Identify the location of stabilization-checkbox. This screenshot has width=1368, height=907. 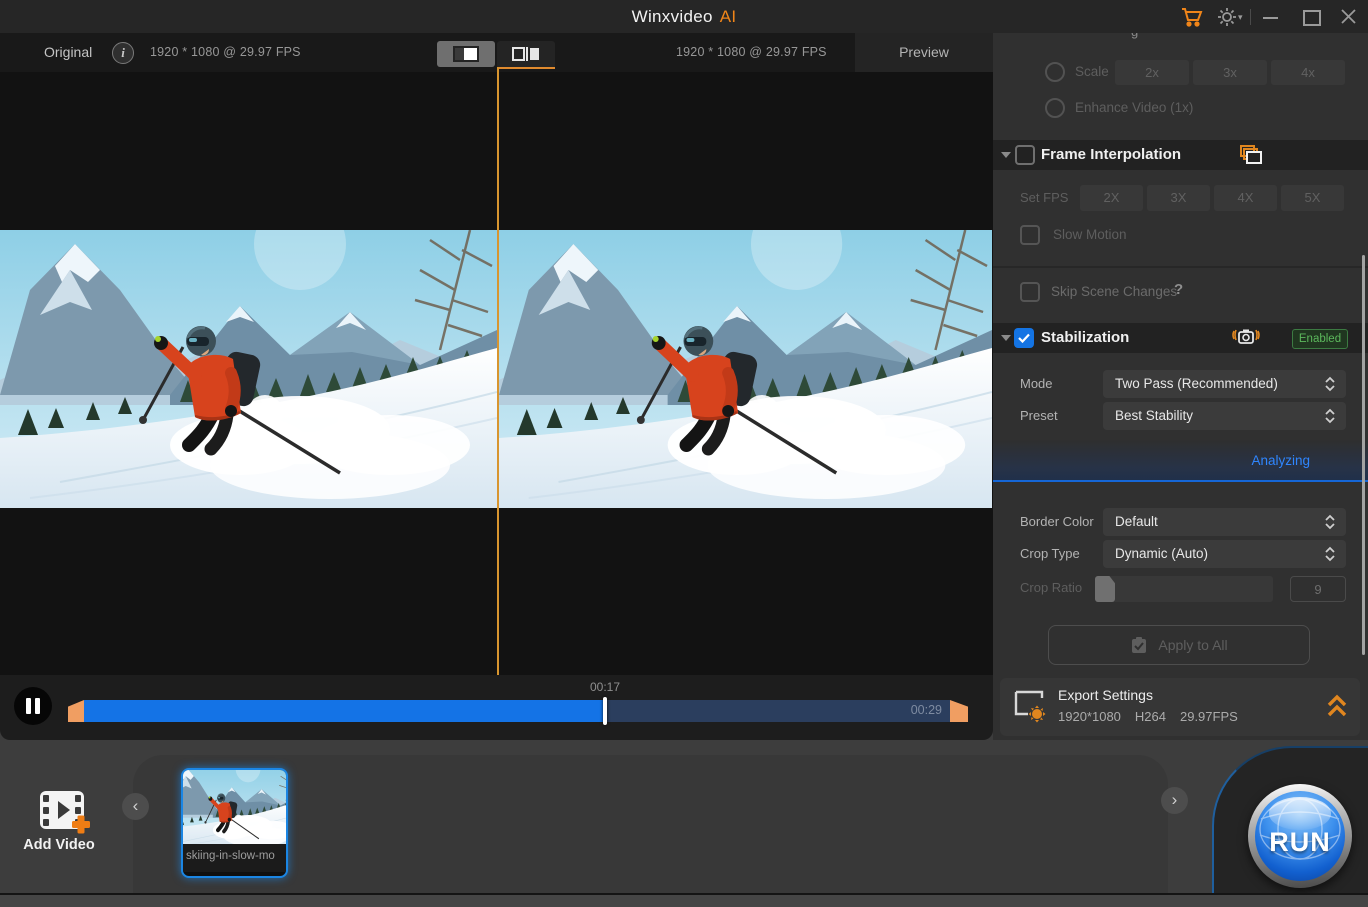
(1024, 338).